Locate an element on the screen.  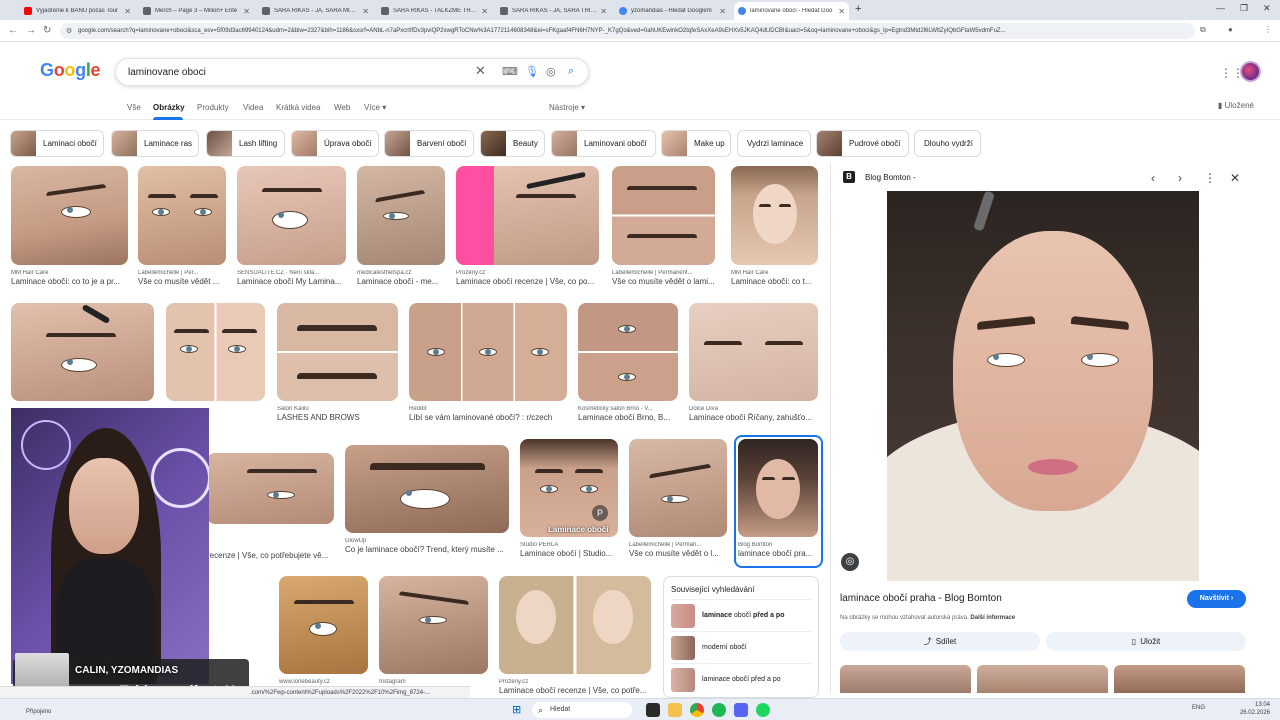
browser-tab: SARA RIKAS - TALKZME TRIKO ✕ is located at coordinates (434, 11).